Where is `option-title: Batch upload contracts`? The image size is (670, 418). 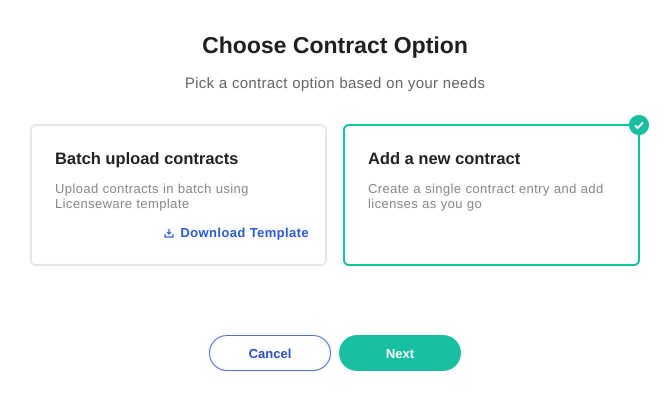 option-title: Batch upload contracts is located at coordinates (147, 159).